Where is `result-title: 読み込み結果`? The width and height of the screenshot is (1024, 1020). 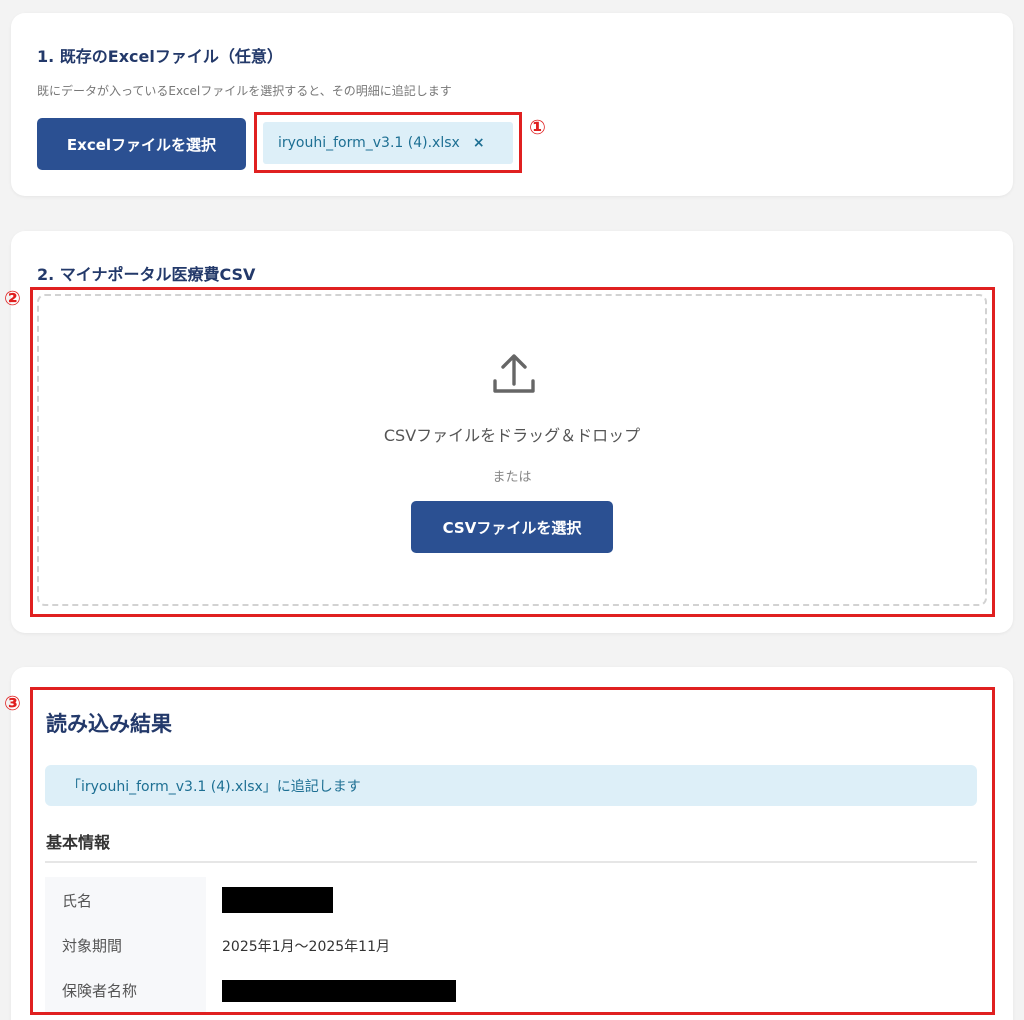 result-title: 読み込み結果 is located at coordinates (109, 724).